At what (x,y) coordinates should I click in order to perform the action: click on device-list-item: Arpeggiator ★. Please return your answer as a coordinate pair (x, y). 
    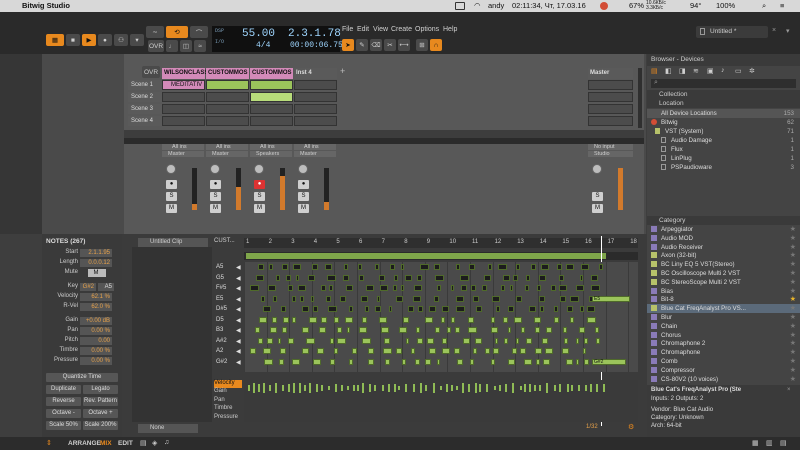
    Looking at the image, I should click on (723, 229).